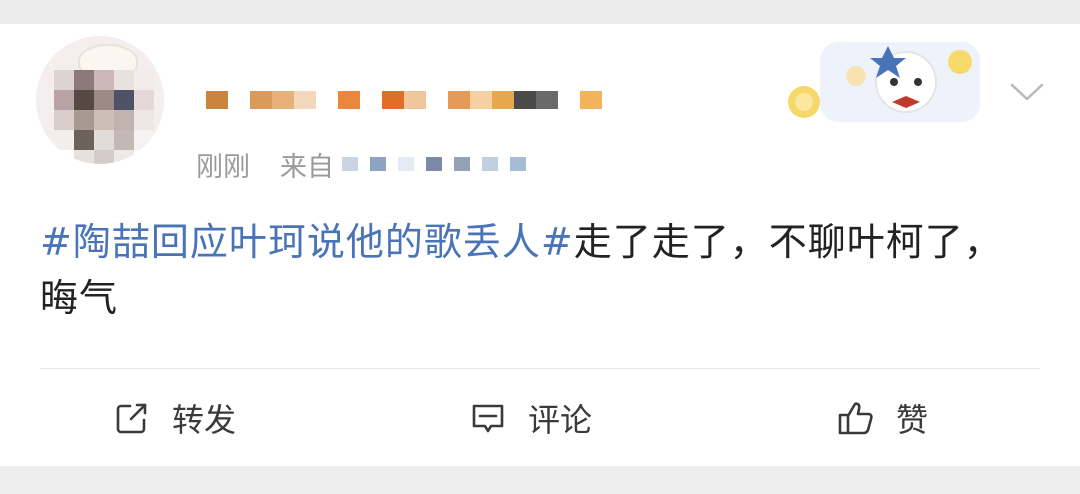  Describe the element at coordinates (488, 418) in the screenshot. I see `comment-bubble-icon` at that location.